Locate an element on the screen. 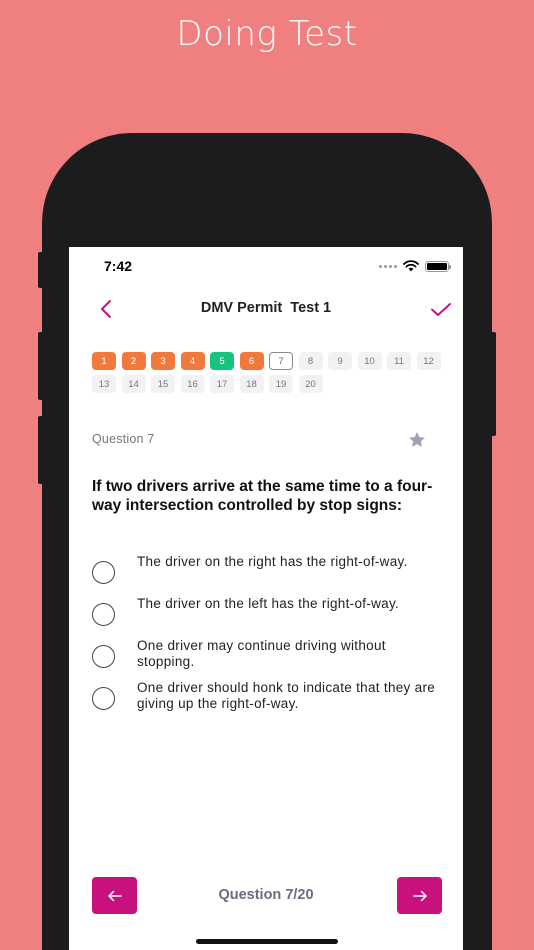  question-grid-row: 1 2 3 4 5 6 7 8 9 10 11 12 is located at coordinates (267, 361).